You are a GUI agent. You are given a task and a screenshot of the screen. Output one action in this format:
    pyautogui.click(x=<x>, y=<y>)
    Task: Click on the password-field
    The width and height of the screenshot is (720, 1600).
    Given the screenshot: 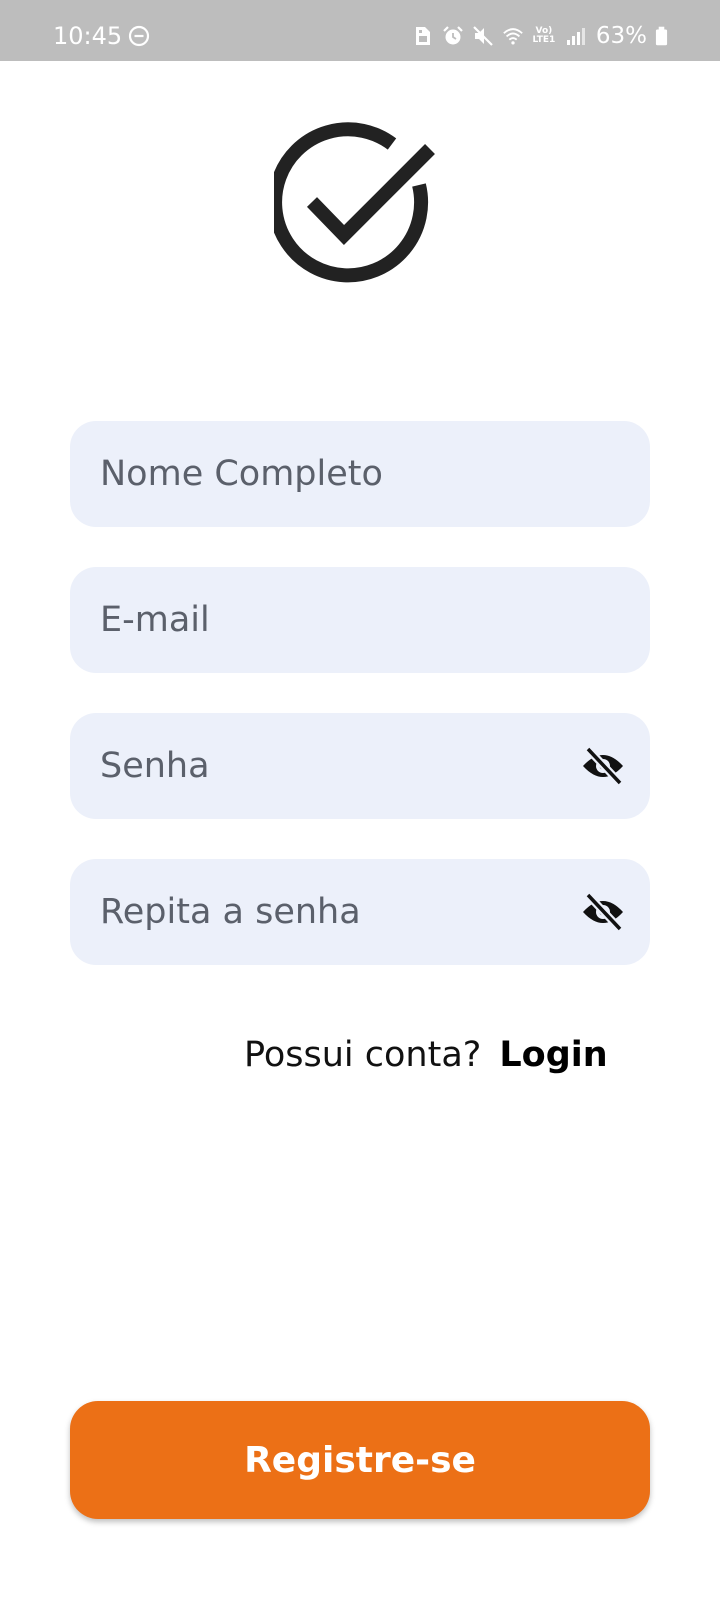 What is the action you would take?
    pyautogui.click(x=360, y=766)
    